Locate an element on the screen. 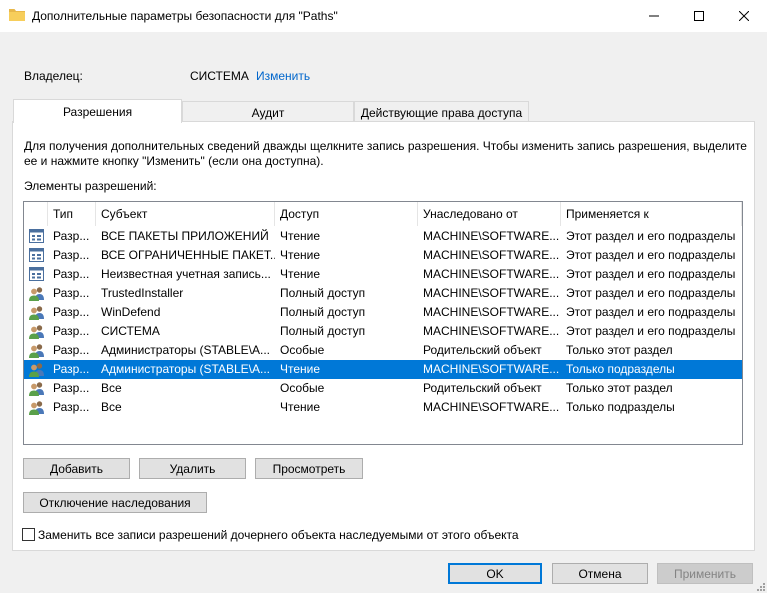 The width and height of the screenshot is (767, 593). column-access: Доступ is located at coordinates (346, 214).